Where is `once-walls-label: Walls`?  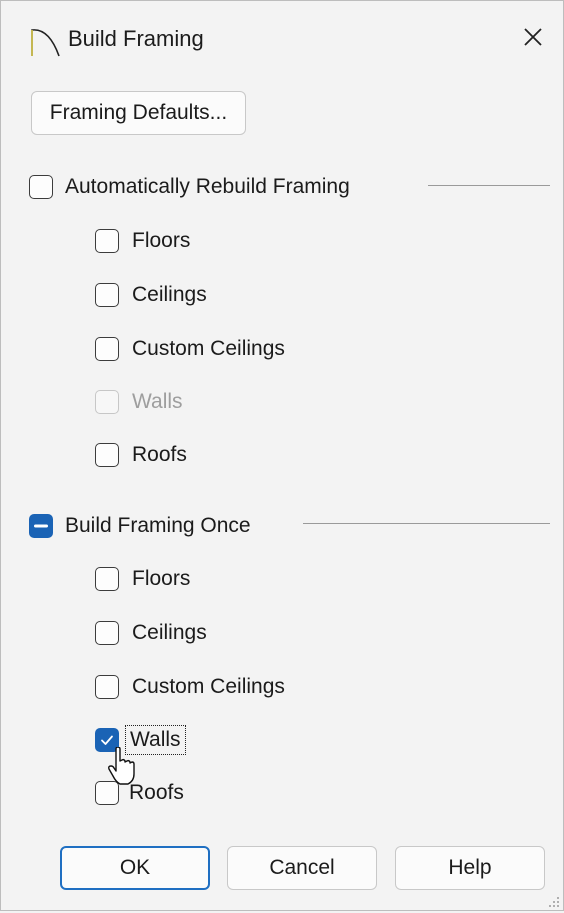
once-walls-label: Walls is located at coordinates (155, 740).